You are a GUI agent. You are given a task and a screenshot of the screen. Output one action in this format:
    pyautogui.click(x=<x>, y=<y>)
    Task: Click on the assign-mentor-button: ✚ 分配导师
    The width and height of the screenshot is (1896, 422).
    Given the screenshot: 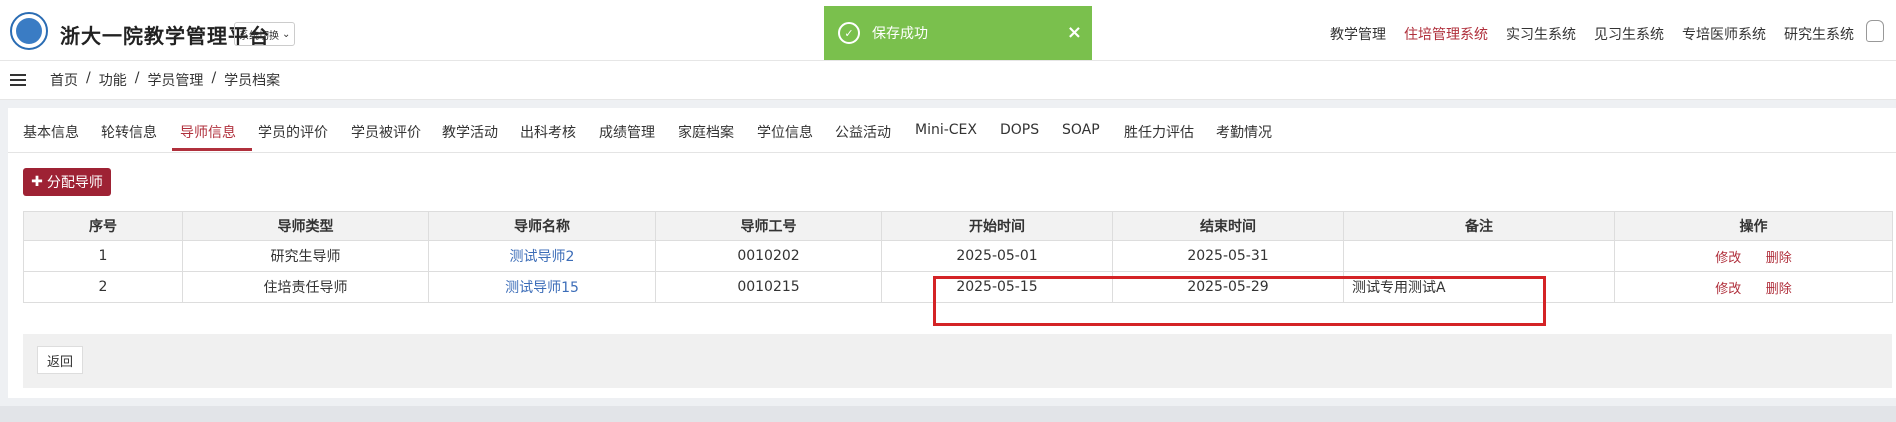 What is the action you would take?
    pyautogui.click(x=67, y=182)
    